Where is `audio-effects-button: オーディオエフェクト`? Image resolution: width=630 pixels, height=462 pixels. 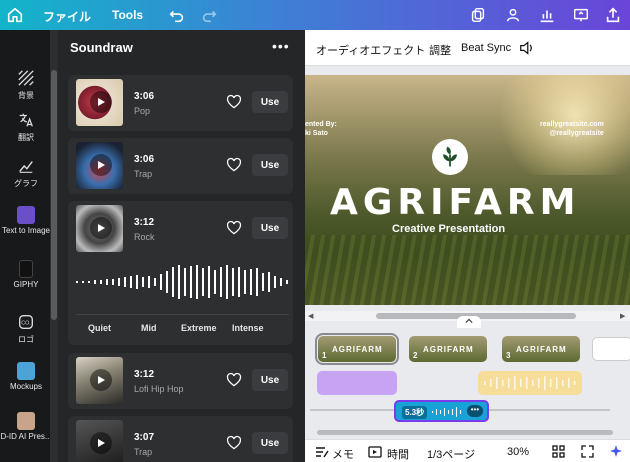
audio-effects-button: オーディオエフェクト is located at coordinates (370, 50).